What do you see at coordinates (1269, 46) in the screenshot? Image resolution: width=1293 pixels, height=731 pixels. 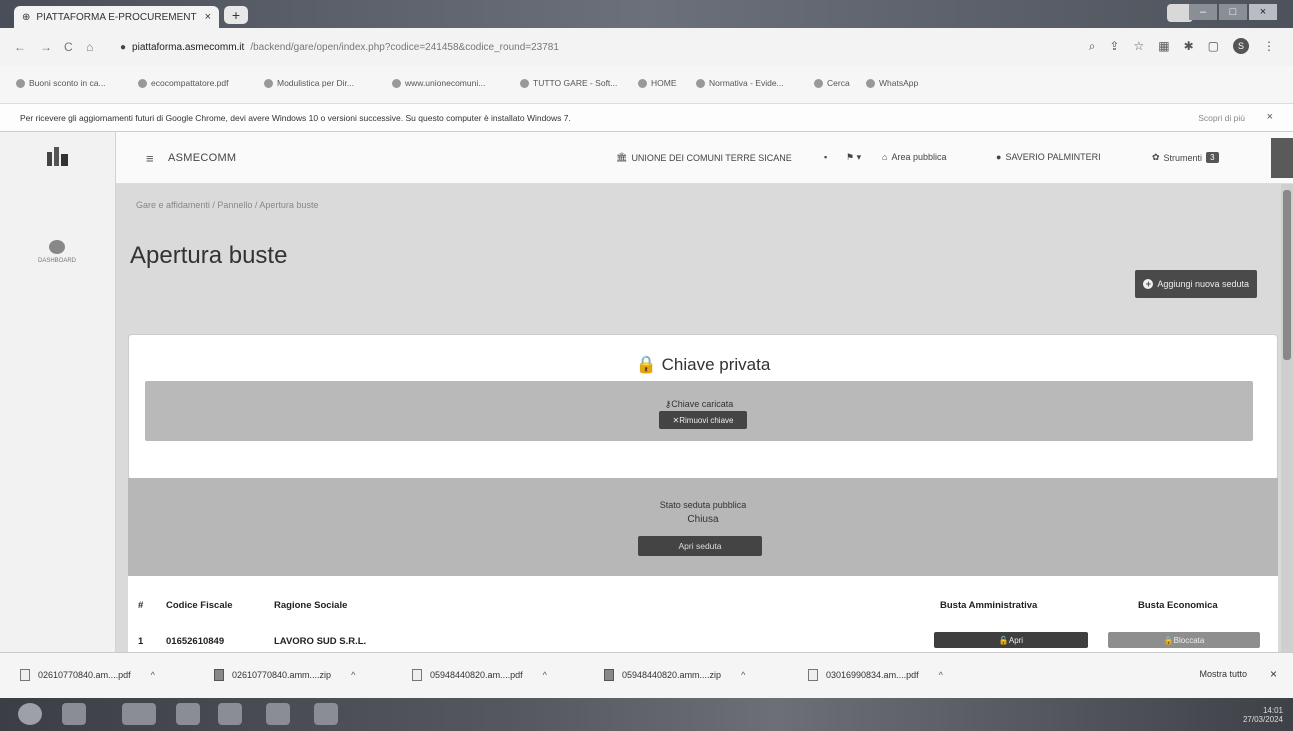 I see `menu-dots-icon: ⋮` at bounding box center [1269, 46].